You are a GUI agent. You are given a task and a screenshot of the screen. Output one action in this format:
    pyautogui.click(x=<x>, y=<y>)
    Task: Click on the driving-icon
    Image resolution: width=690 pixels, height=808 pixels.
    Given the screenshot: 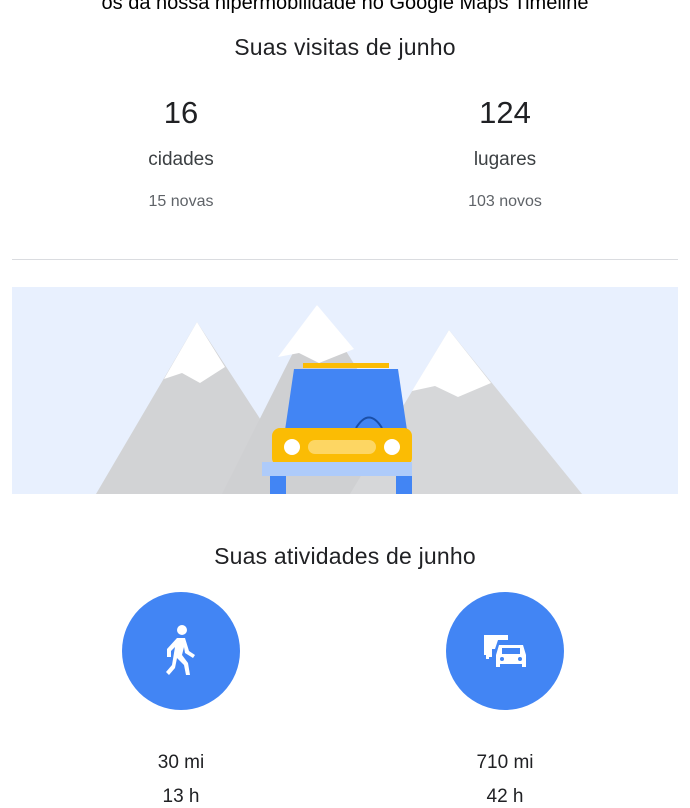 What is the action you would take?
    pyautogui.click(x=505, y=651)
    